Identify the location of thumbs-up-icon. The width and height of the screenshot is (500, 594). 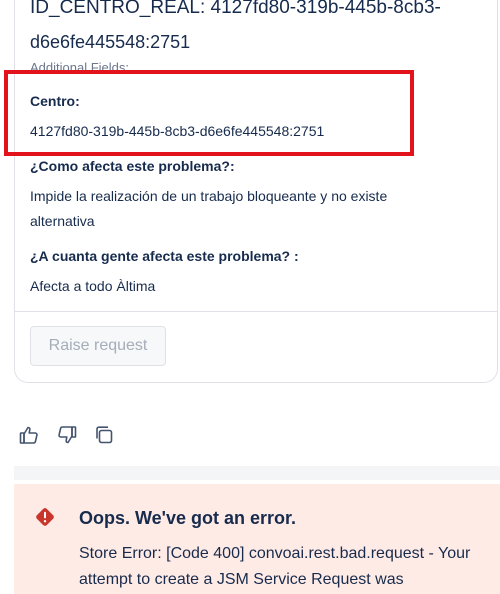
(29, 435).